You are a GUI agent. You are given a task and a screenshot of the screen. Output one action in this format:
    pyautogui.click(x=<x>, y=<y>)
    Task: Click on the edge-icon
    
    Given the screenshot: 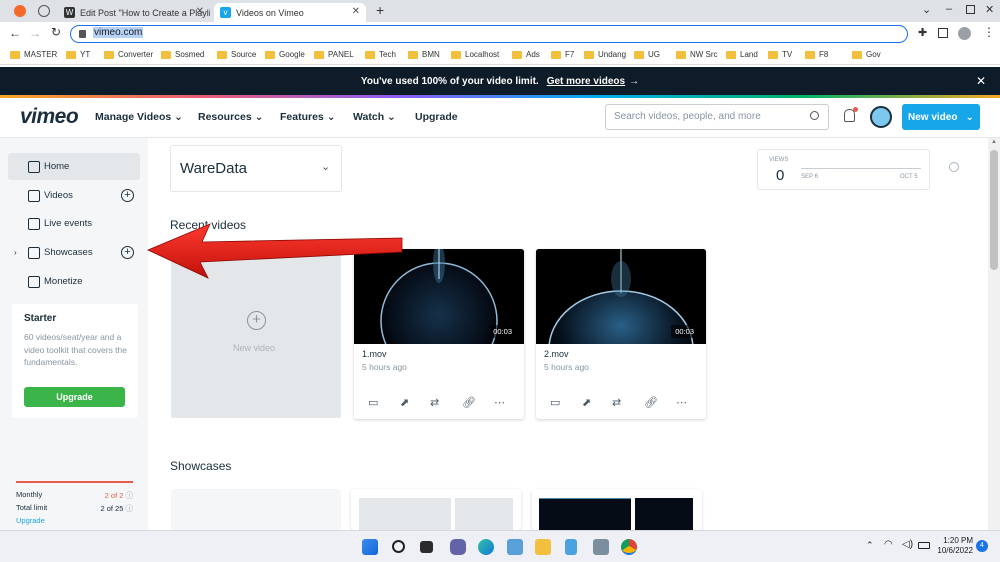 What is the action you would take?
    pyautogui.click(x=486, y=547)
    